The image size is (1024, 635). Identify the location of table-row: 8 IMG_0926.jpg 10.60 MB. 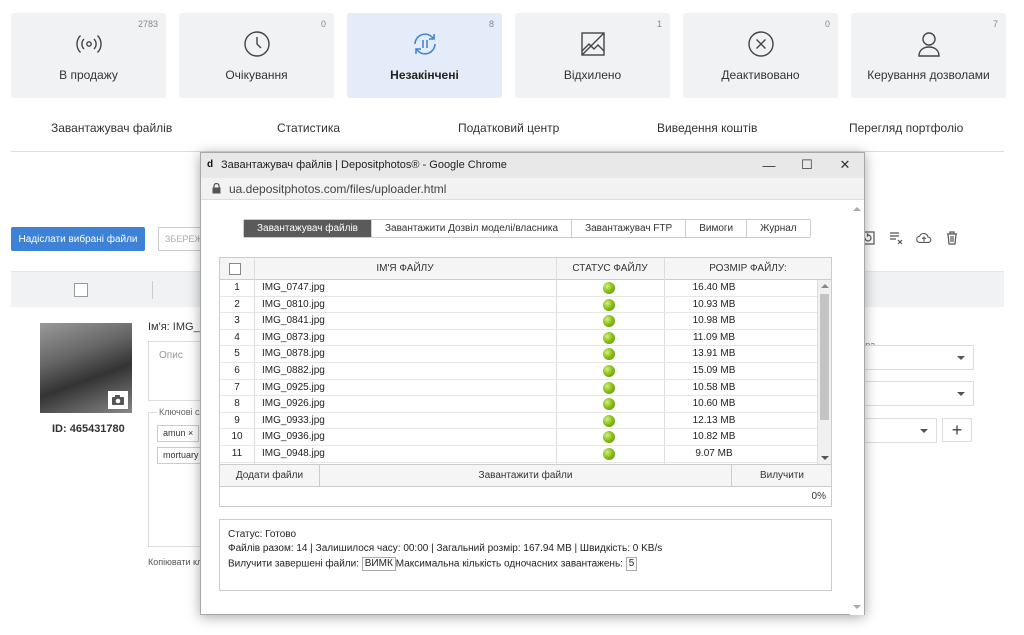
(519, 404).